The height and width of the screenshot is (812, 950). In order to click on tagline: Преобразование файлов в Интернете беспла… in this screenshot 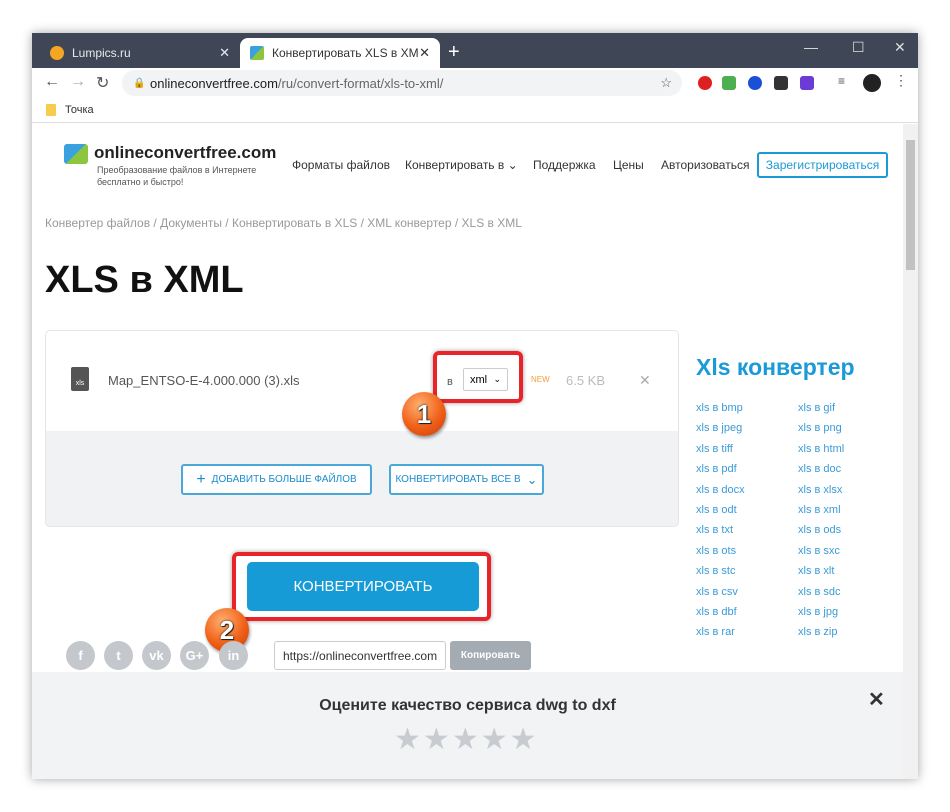, I will do `click(177, 176)`.